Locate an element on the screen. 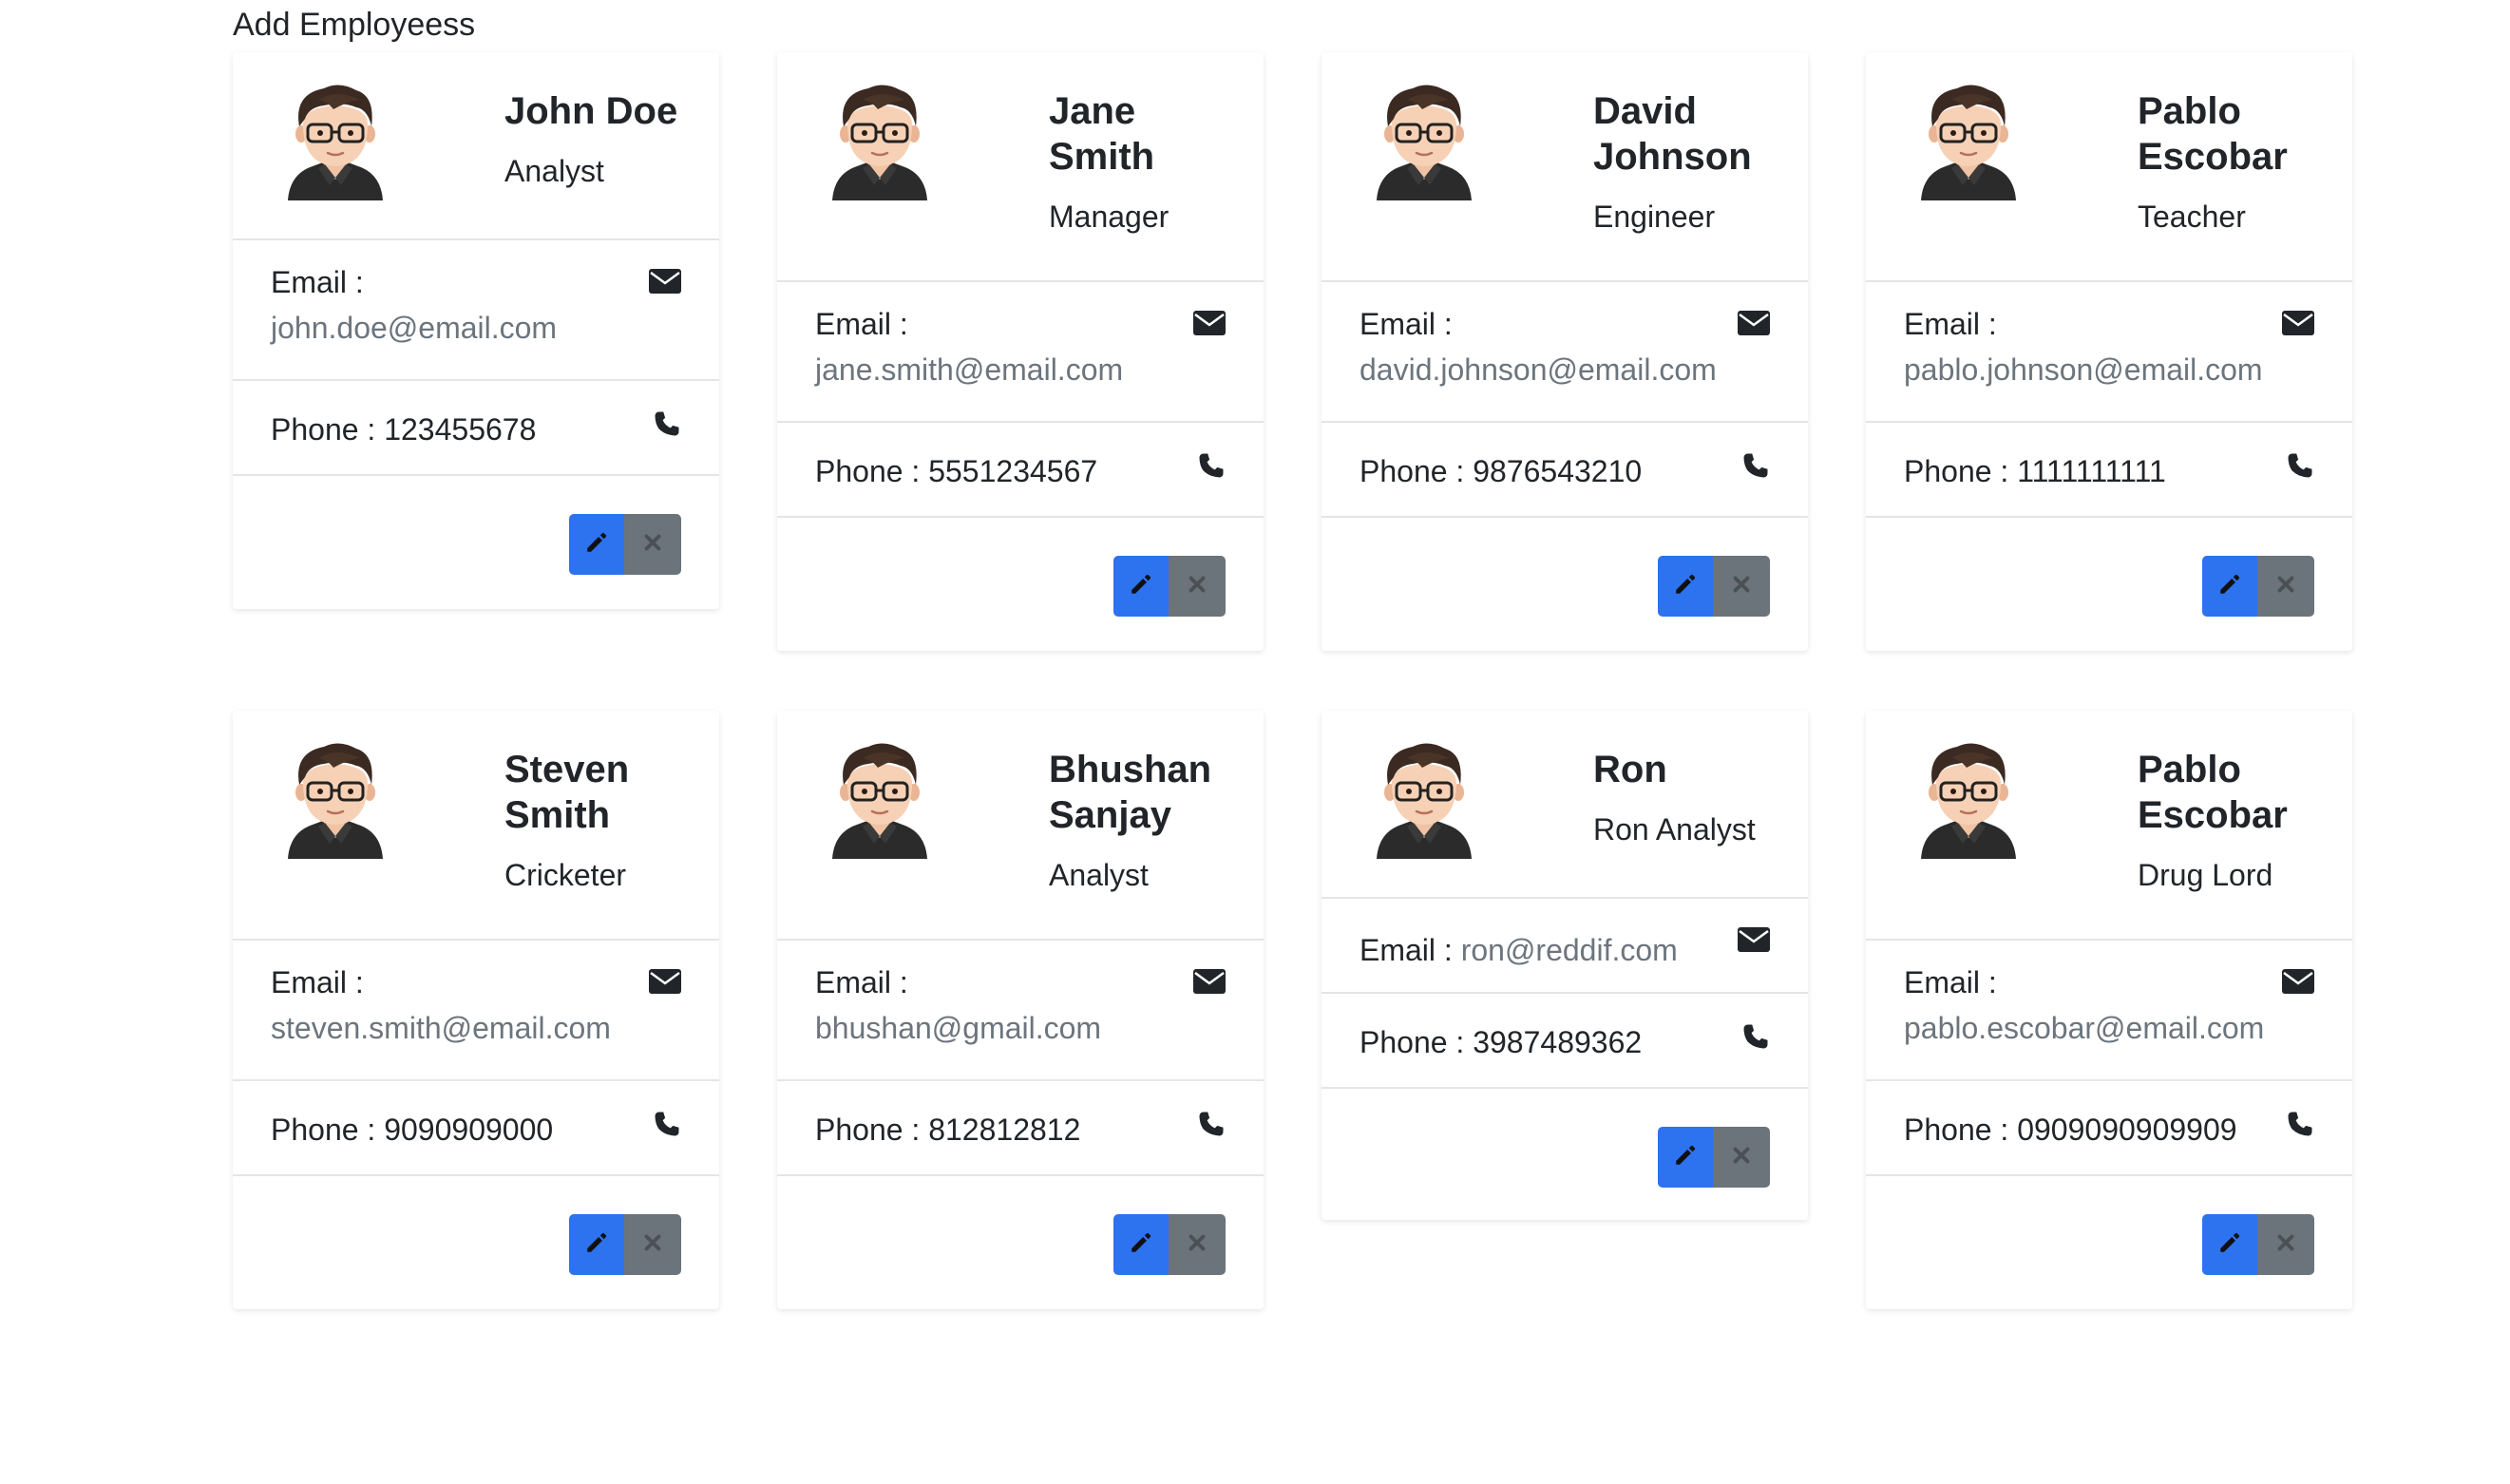 This screenshot has height=1484, width=2510. phone-text: Phone : 123455678 is located at coordinates (404, 429).